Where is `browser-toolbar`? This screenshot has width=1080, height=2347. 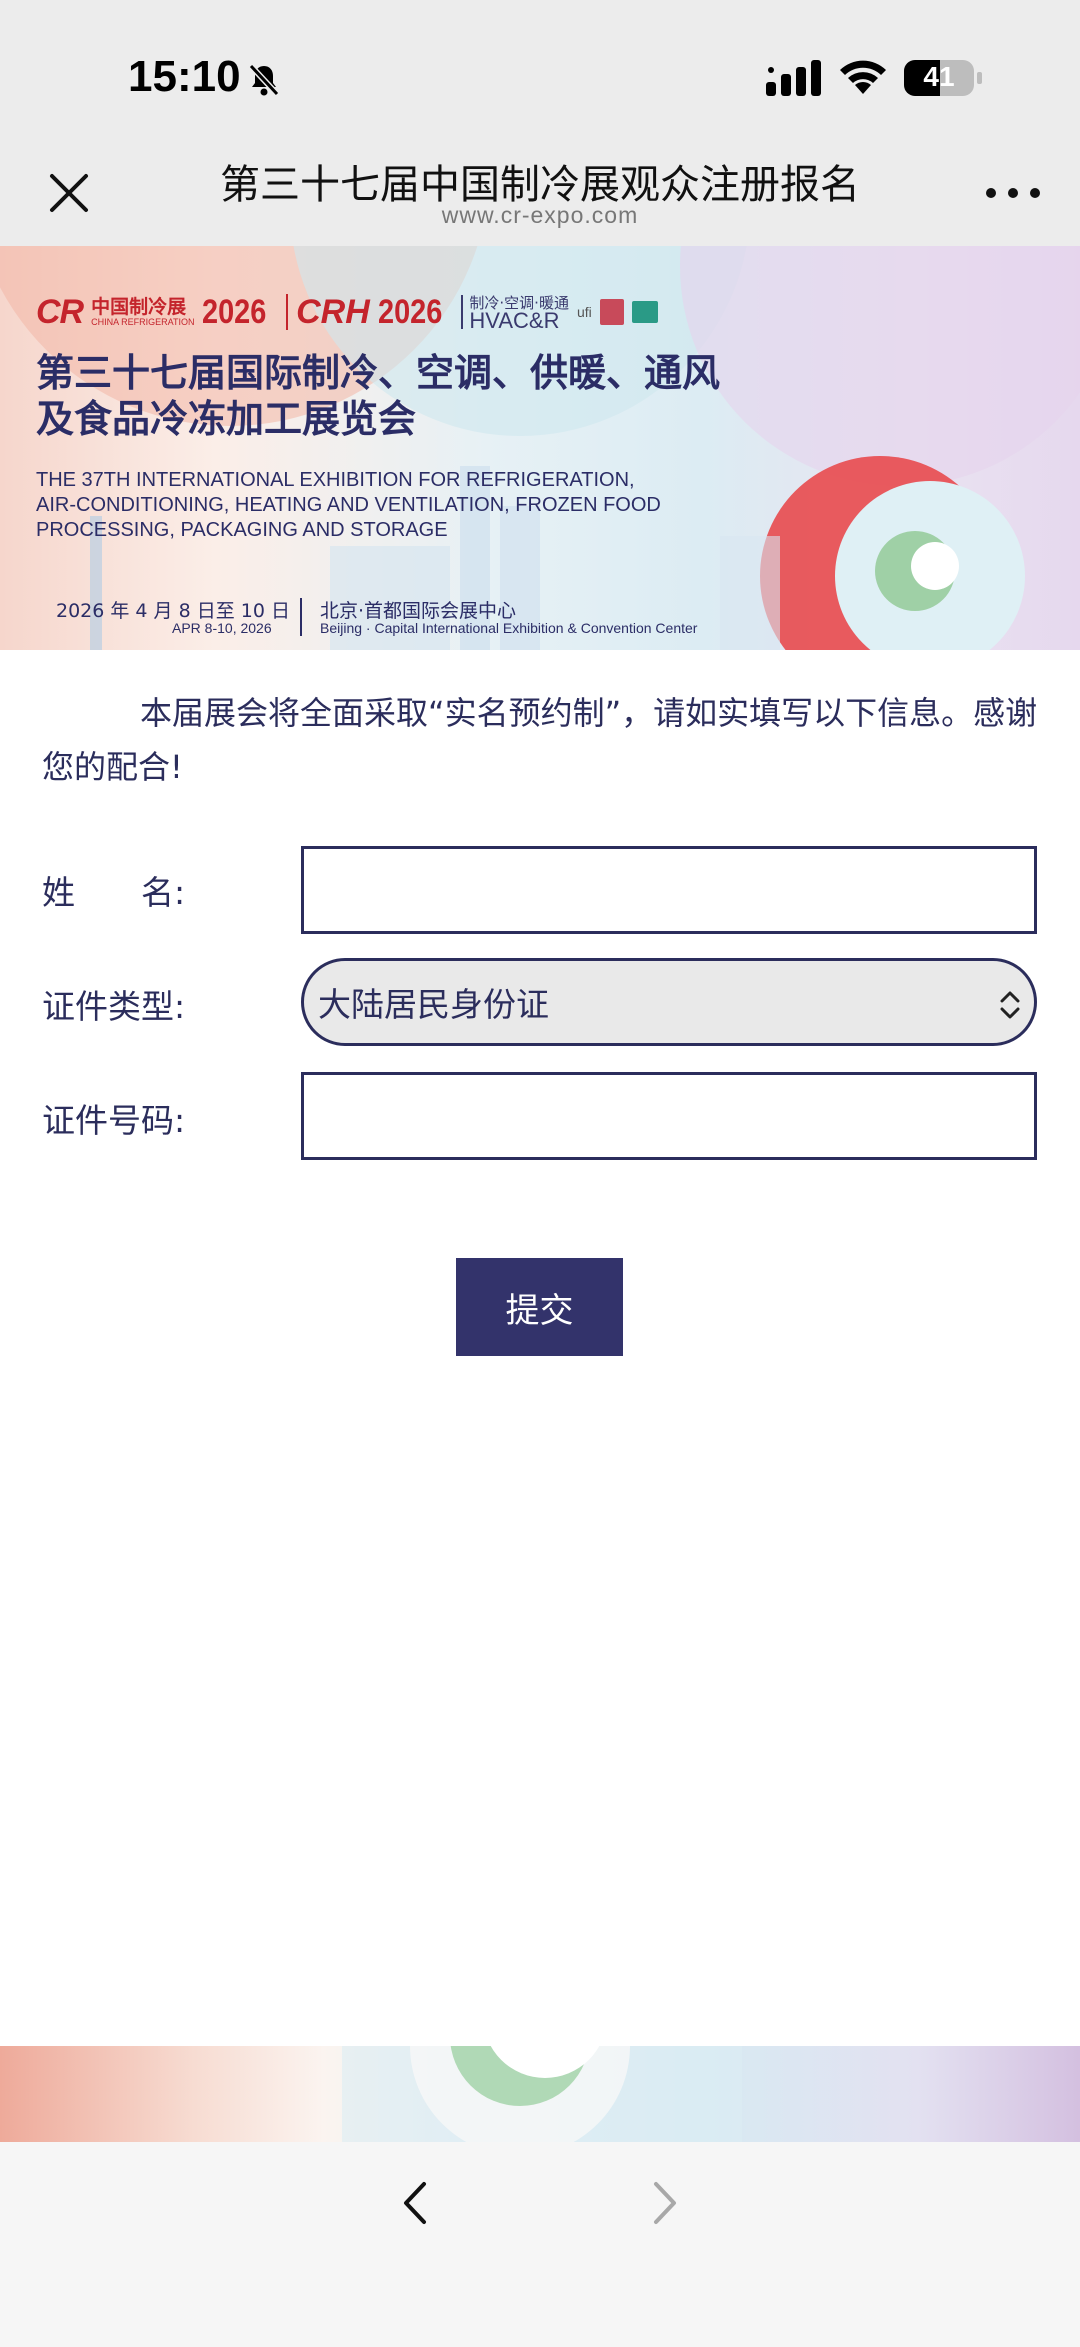 browser-toolbar is located at coordinates (540, 2244).